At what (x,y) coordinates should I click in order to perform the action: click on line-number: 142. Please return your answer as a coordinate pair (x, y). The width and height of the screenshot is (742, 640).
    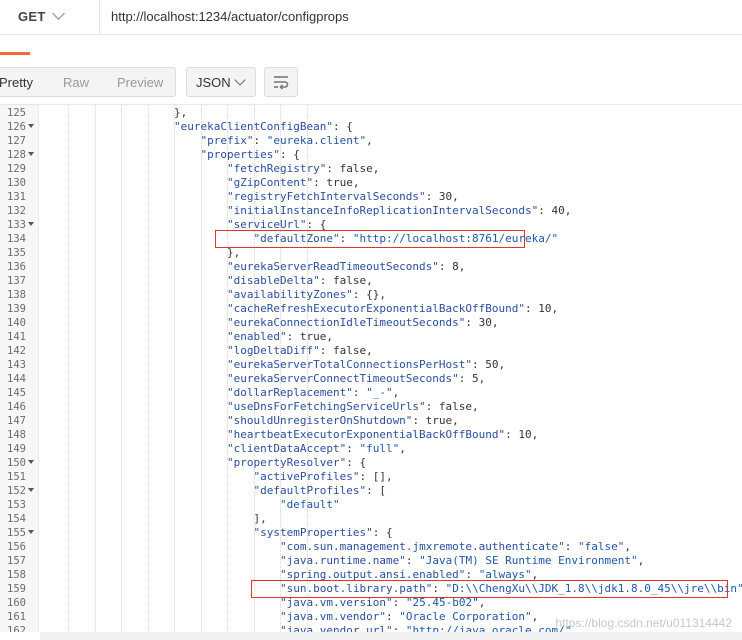
    Looking at the image, I should click on (16, 351).